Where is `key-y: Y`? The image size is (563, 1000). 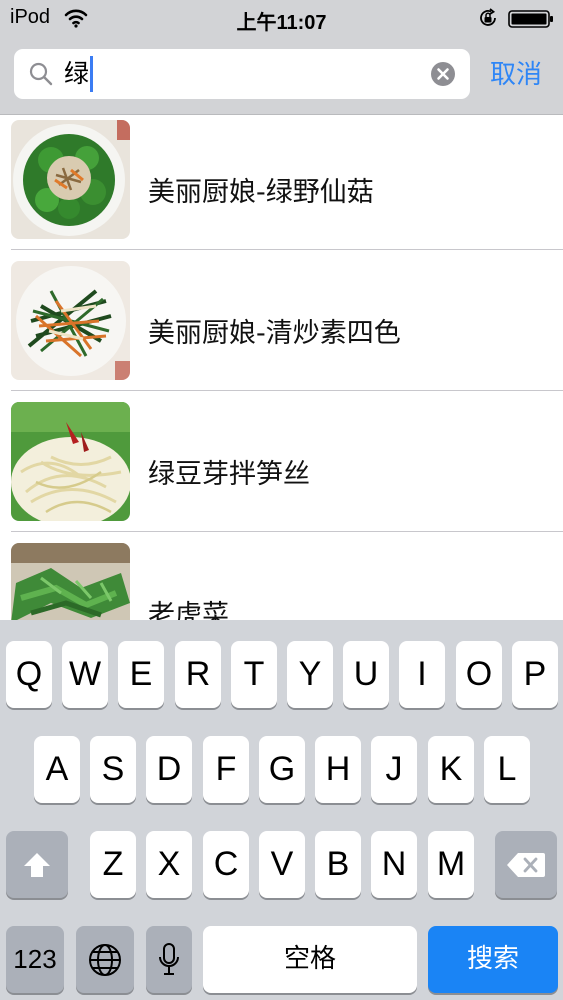 key-y: Y is located at coordinates (310, 674).